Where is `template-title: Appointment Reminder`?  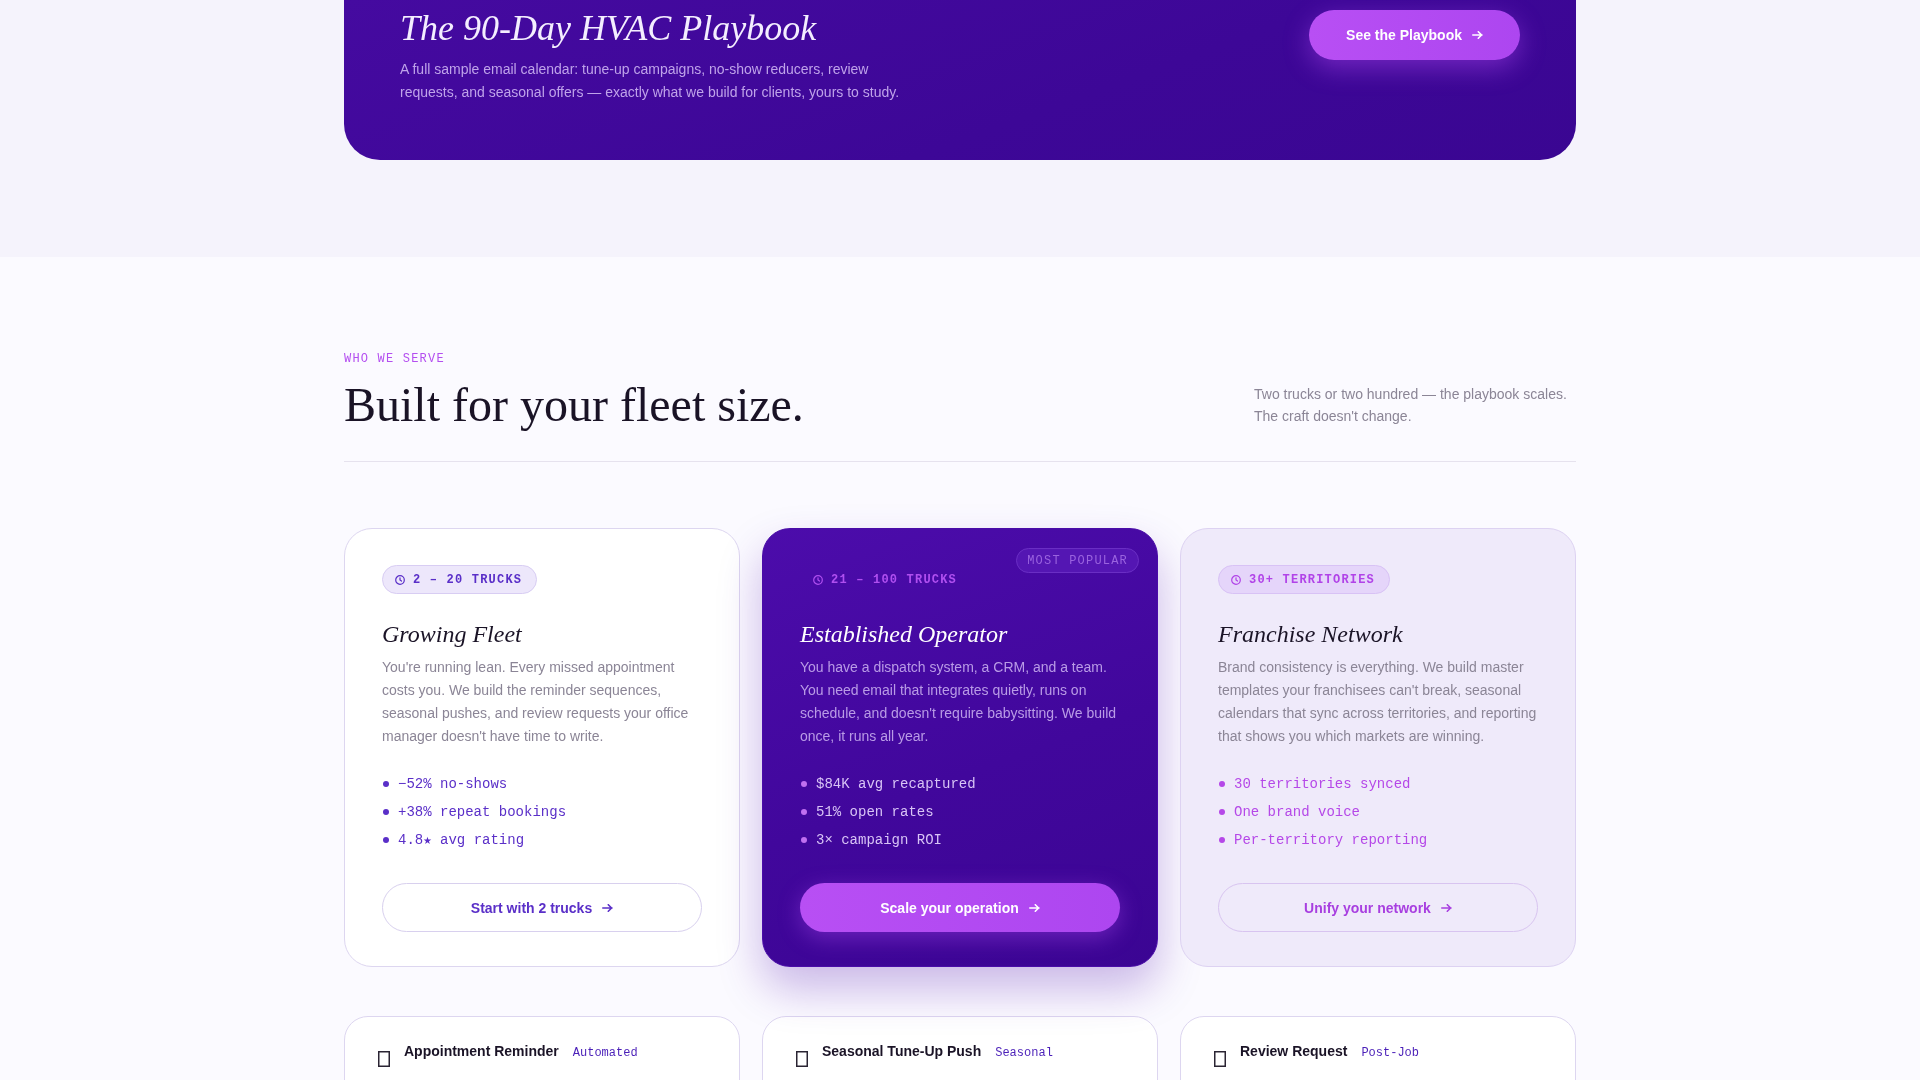
template-title: Appointment Reminder is located at coordinates (481, 1051).